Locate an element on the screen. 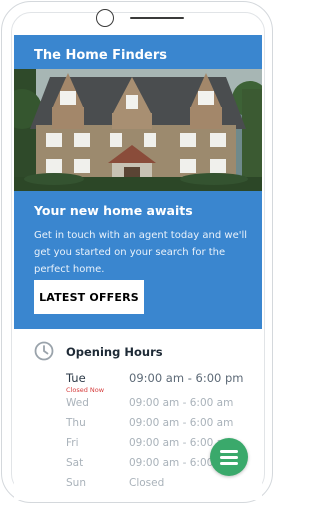 Image resolution: width=320 pixels, height=506 pixels. day-label: Sun is located at coordinates (76, 483).